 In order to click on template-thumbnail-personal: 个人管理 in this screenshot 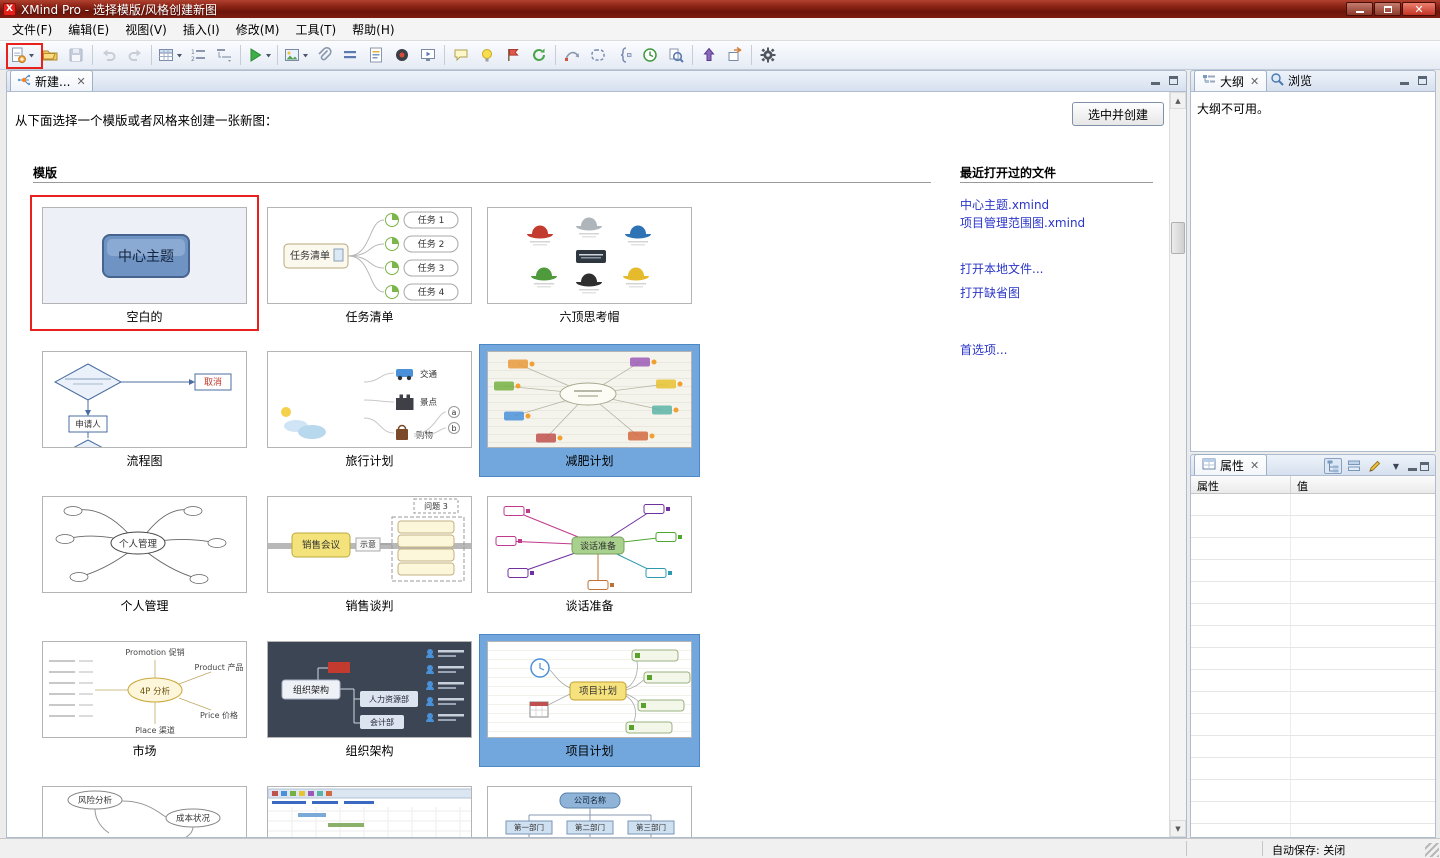, I will do `click(144, 544)`.